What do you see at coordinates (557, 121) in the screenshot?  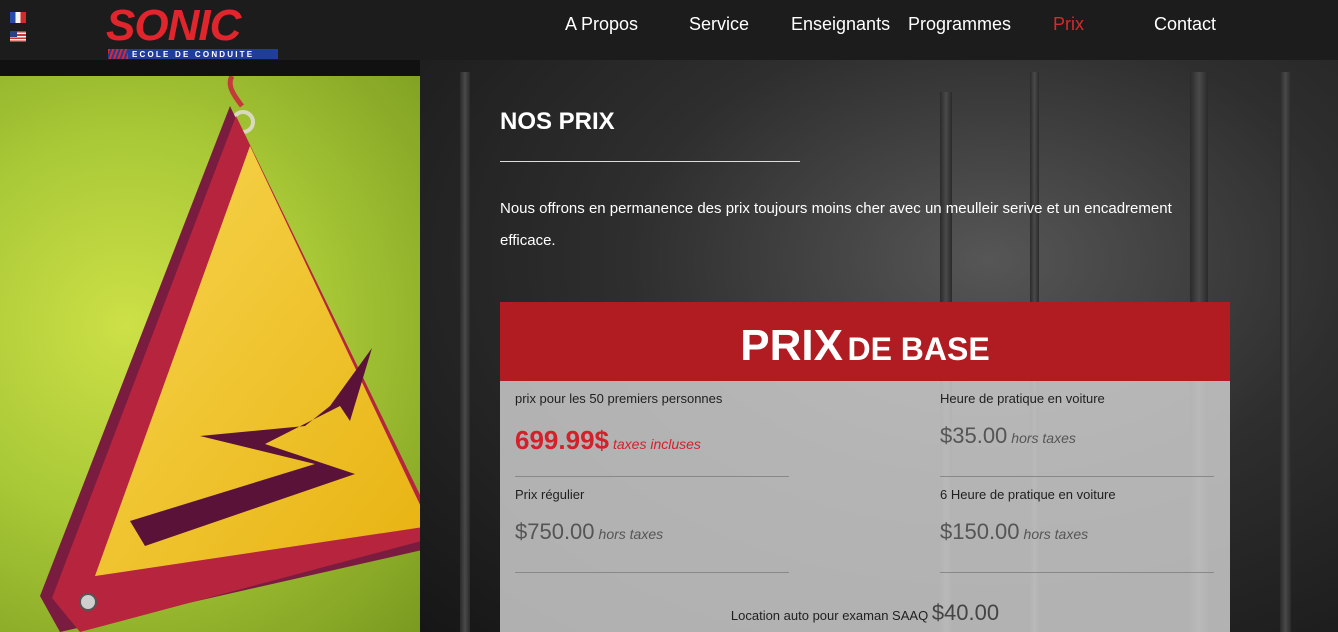 I see `page-title: NOS PRIX` at bounding box center [557, 121].